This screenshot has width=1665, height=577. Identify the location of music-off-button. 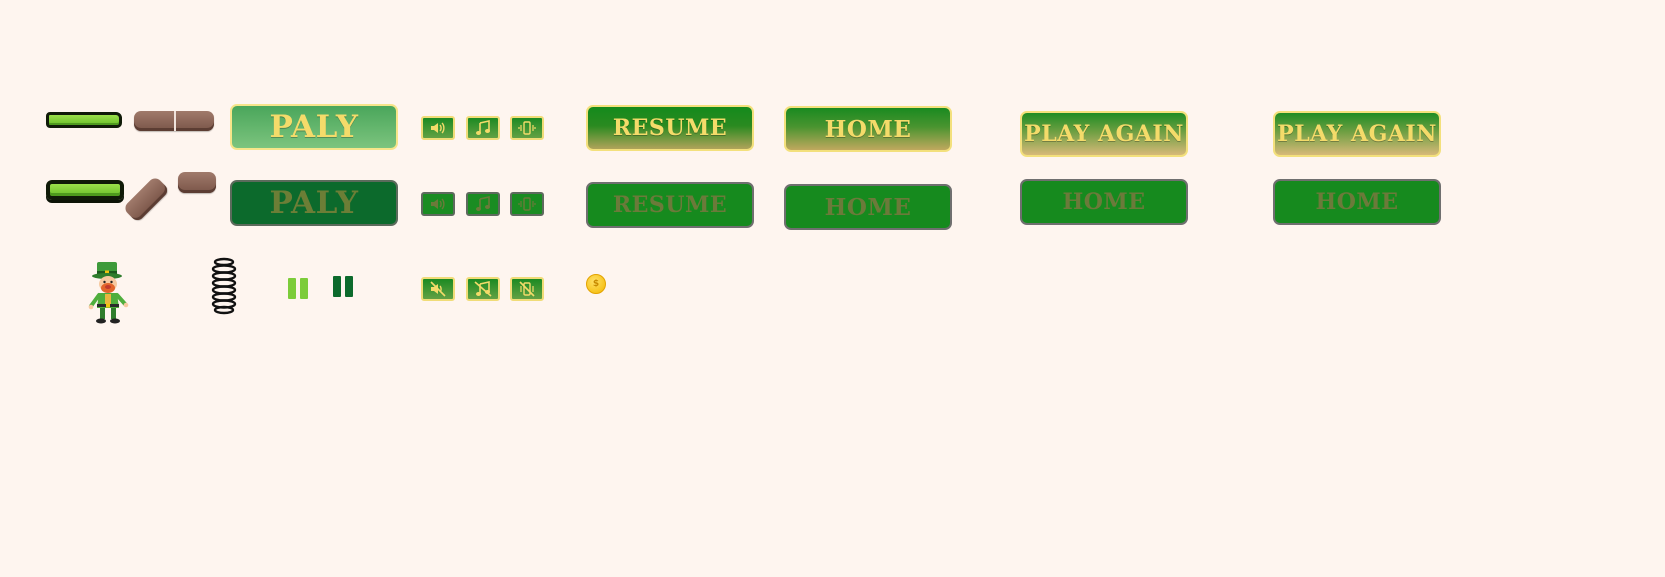
(483, 289).